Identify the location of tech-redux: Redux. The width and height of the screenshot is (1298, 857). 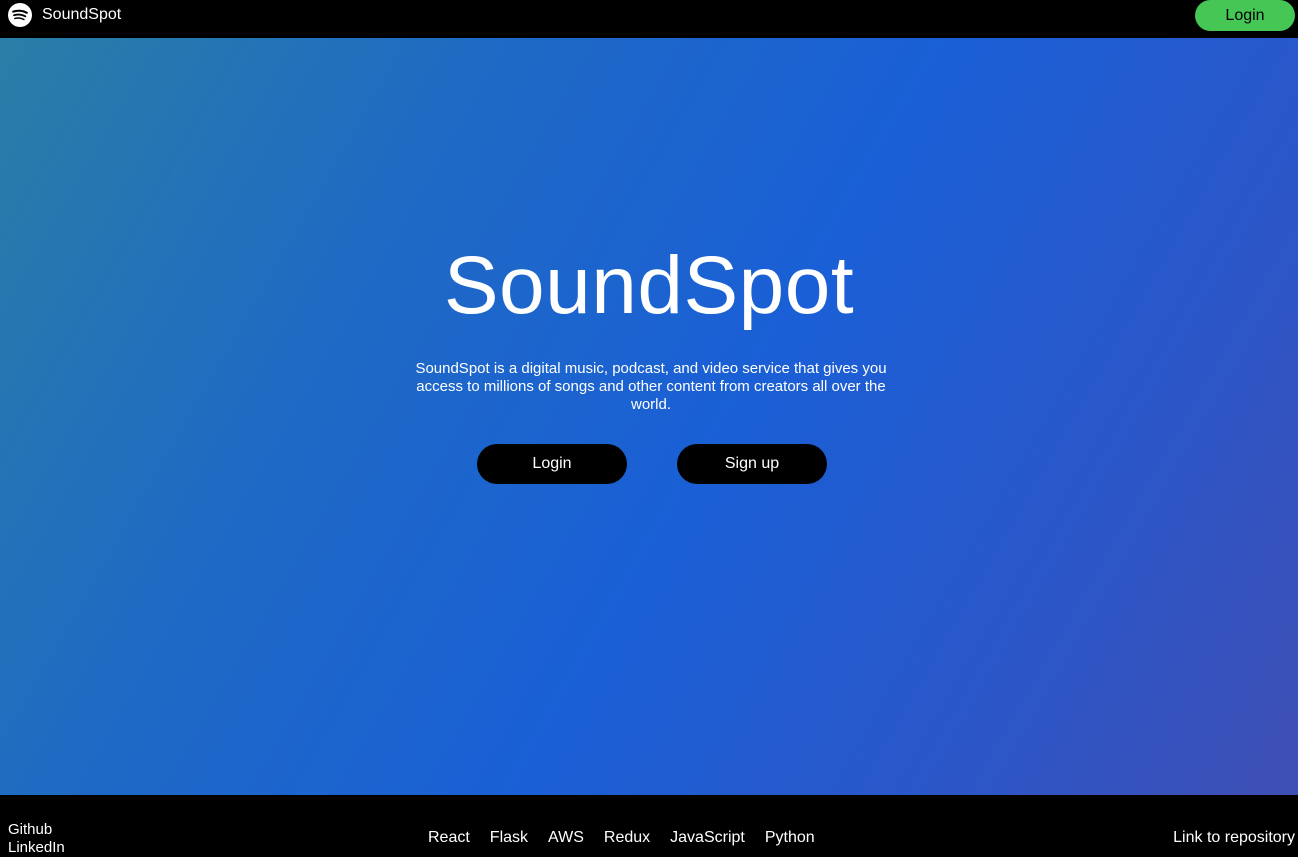
(627, 837).